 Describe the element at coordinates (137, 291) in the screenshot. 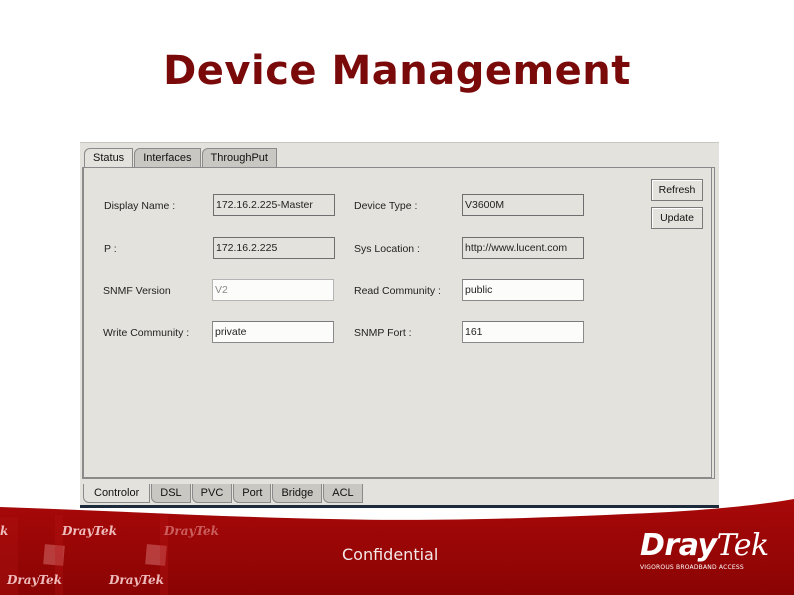

I see `snmp-version-label: SNMF Version` at that location.